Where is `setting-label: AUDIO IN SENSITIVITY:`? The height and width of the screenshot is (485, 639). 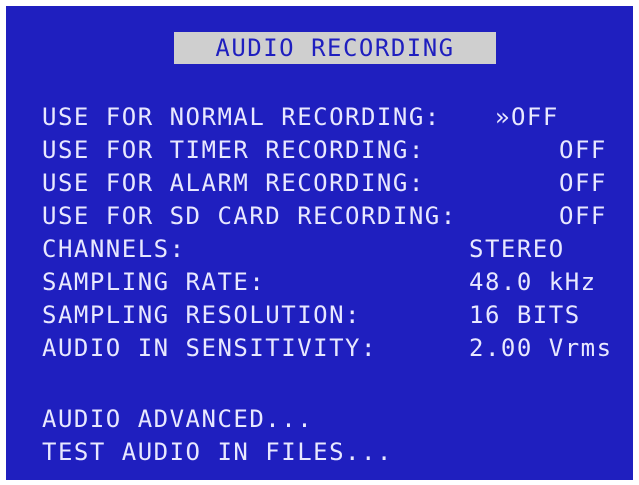 setting-label: AUDIO IN SENSITIVITY: is located at coordinates (209, 348).